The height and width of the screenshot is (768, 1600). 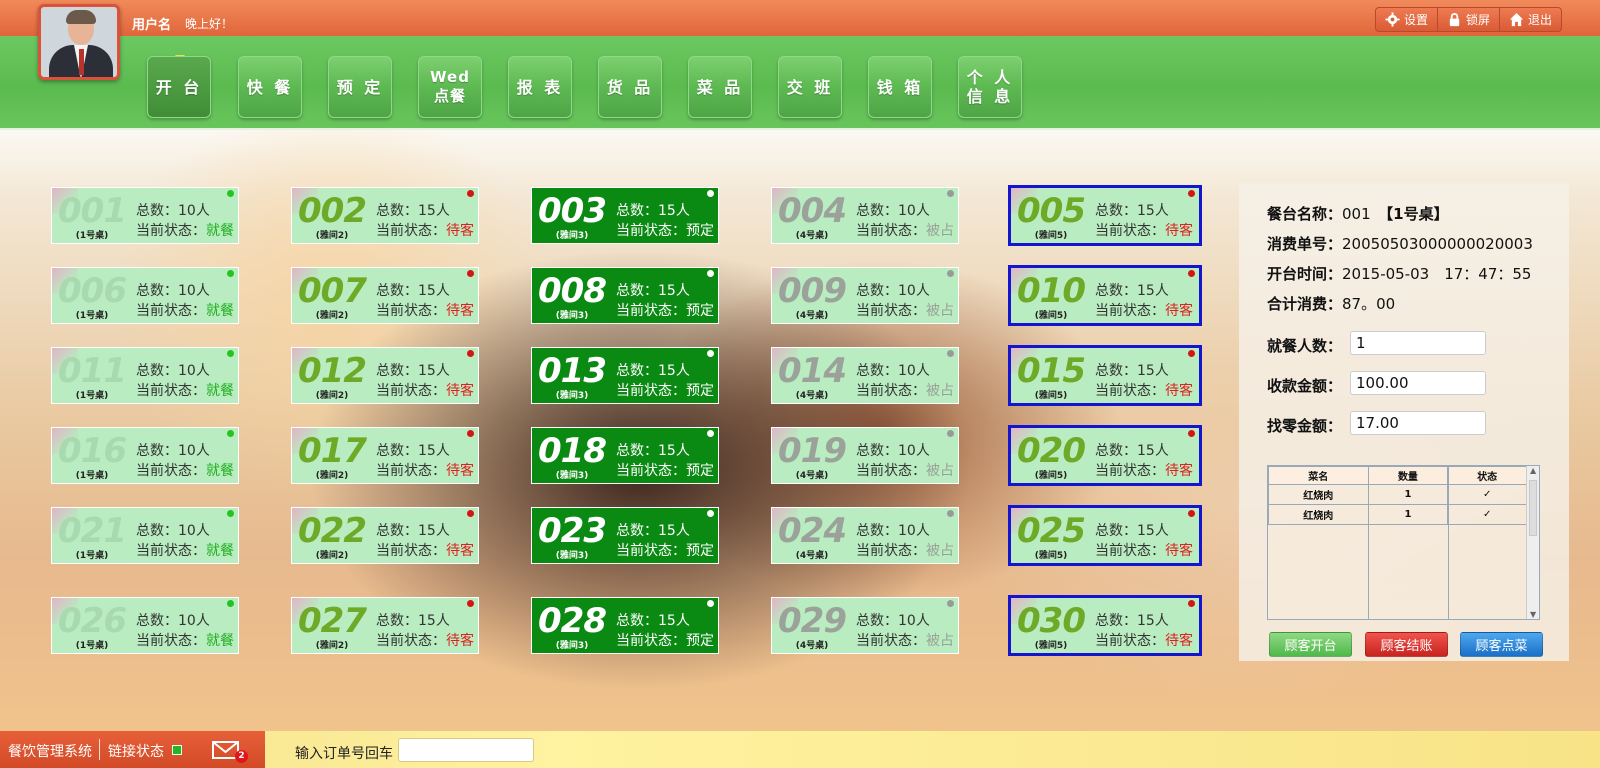 What do you see at coordinates (865, 375) in the screenshot?
I see `table-card: 014 (4号桌) 总数：10人 当前状态：被占` at bounding box center [865, 375].